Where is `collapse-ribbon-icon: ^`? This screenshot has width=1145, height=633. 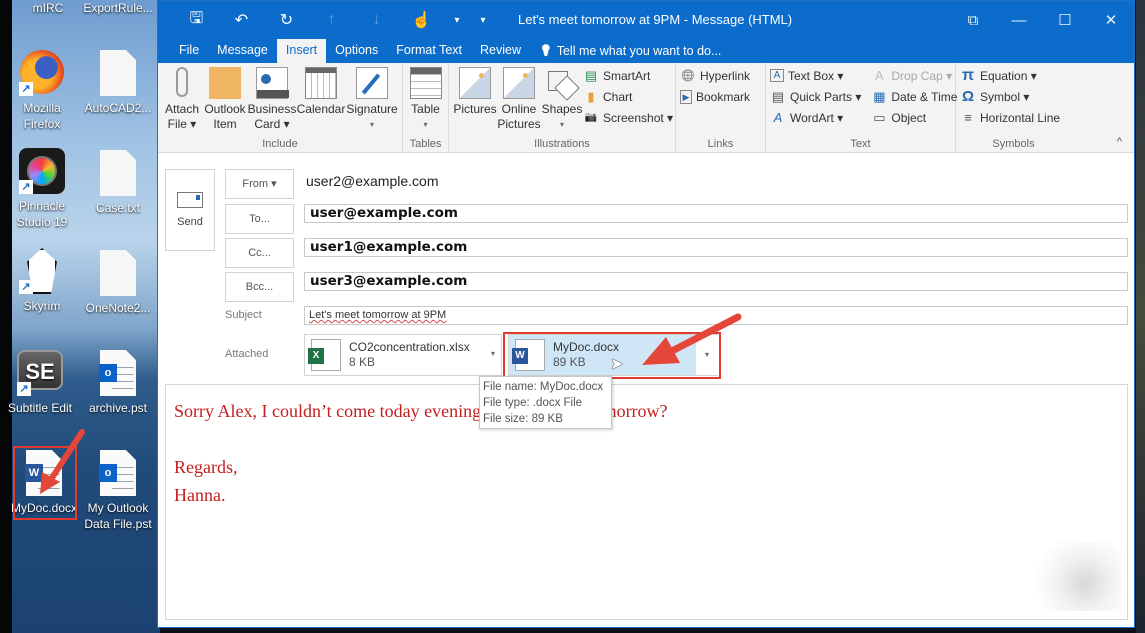
collapse-ribbon-icon: ^ is located at coordinates (1119, 142).